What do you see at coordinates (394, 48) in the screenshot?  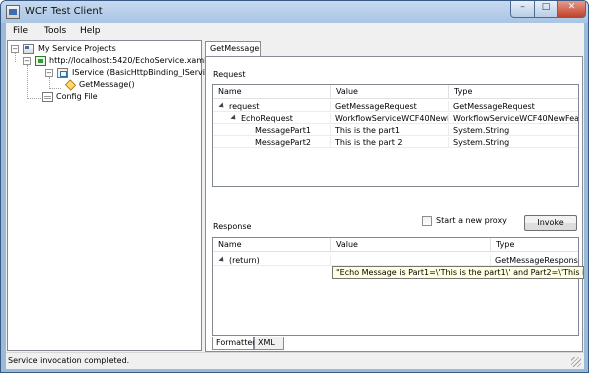 I see `operation-tab-strip: GetMessage` at bounding box center [394, 48].